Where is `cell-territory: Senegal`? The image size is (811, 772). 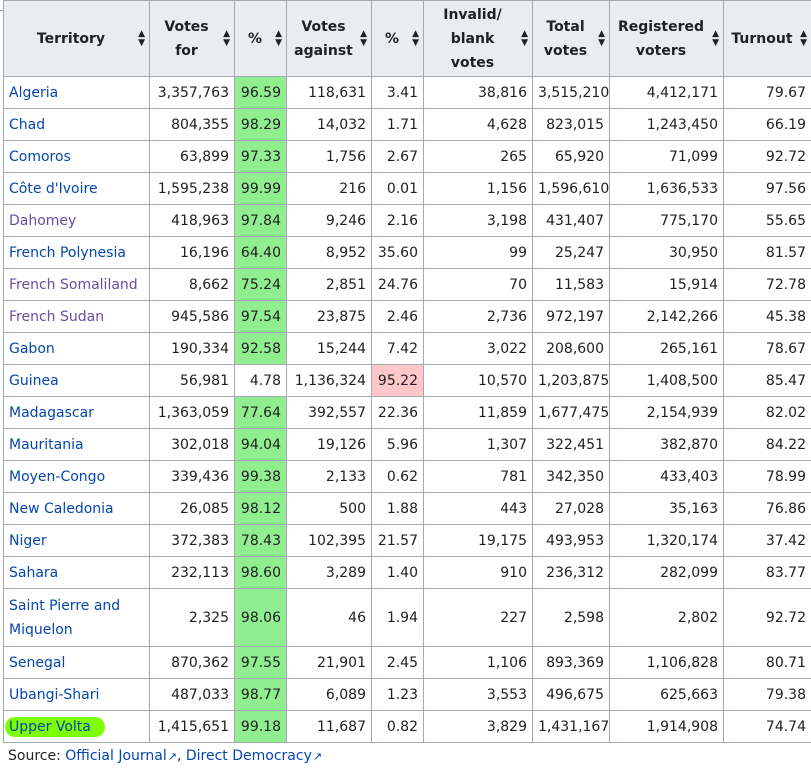 cell-territory: Senegal is located at coordinates (76, 662).